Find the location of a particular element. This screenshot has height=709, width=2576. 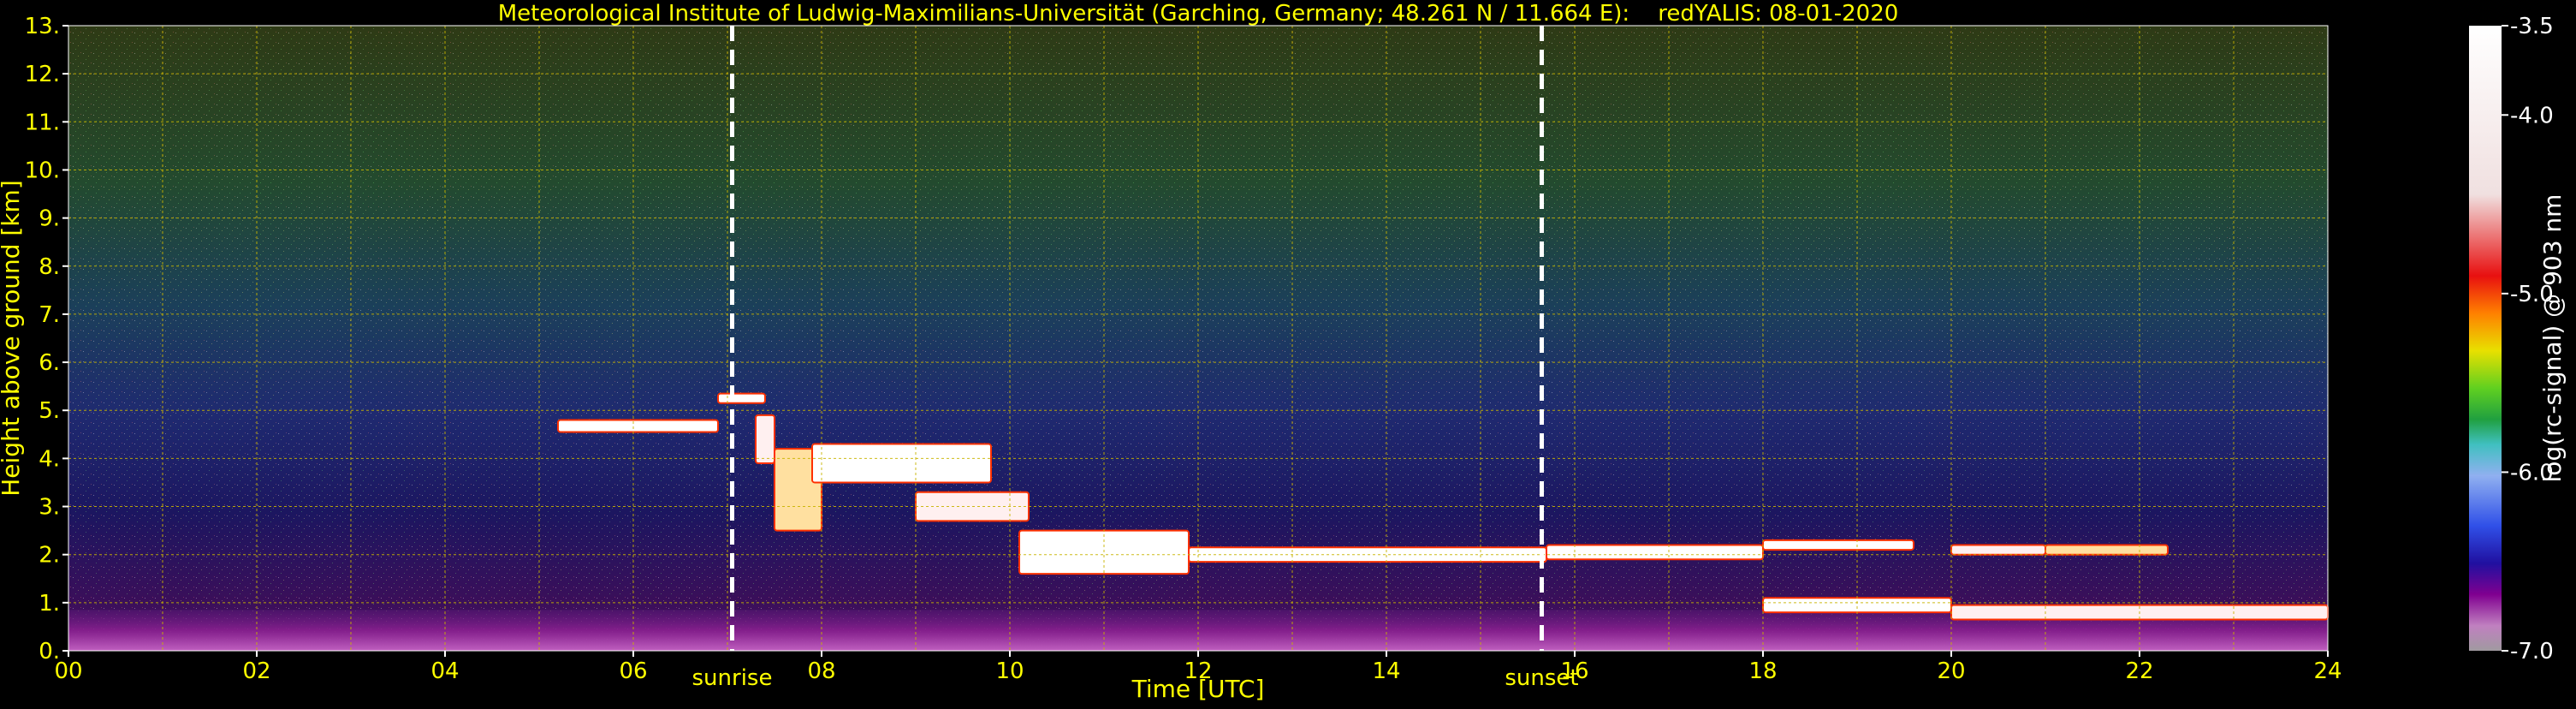

x-tick-label: 14 is located at coordinates (1386, 671).